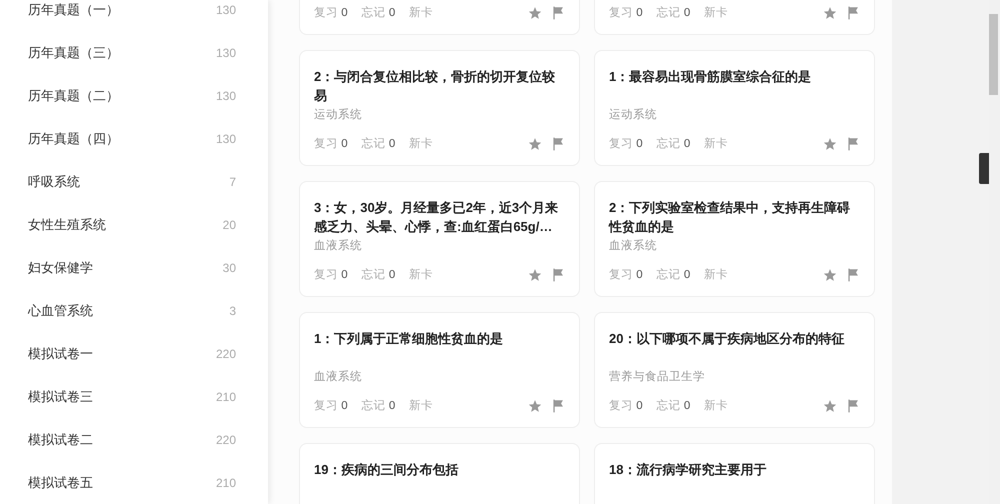  What do you see at coordinates (73, 95) in the screenshot?
I see `sidebar-item-label: 历年真题（二）` at bounding box center [73, 95].